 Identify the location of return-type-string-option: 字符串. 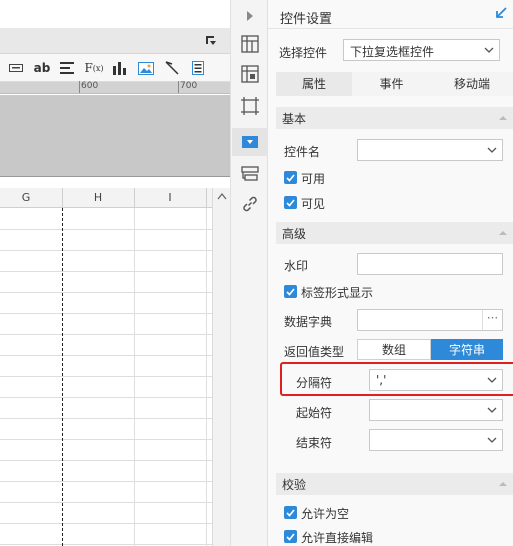
(467, 349).